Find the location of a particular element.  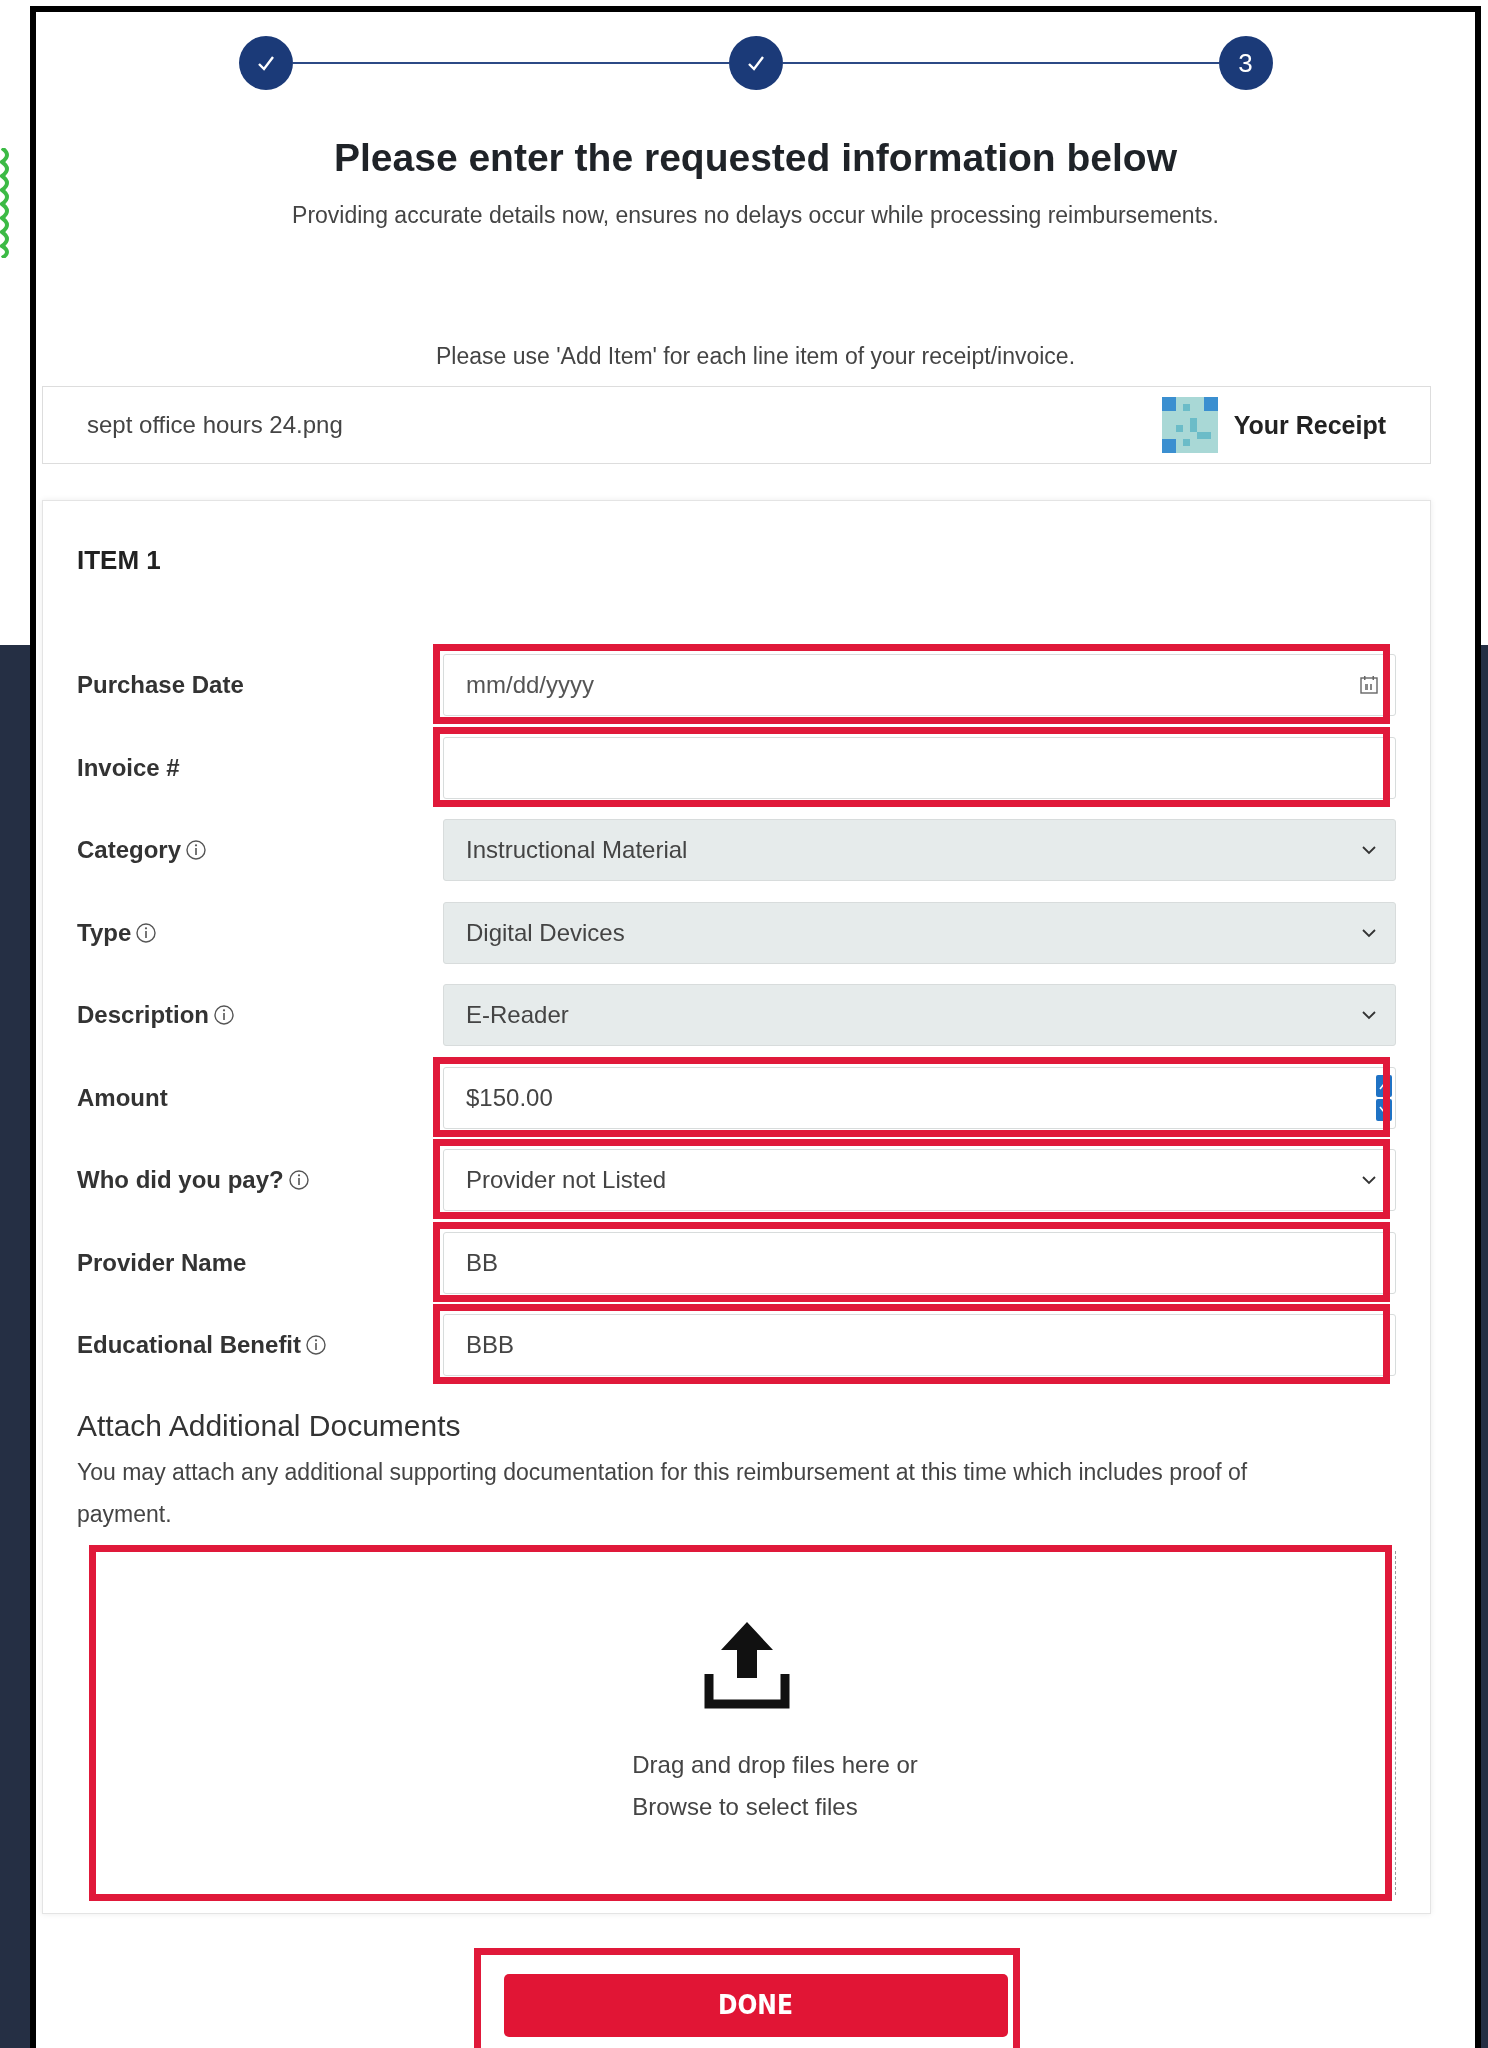

field-label: Amount is located at coordinates (122, 1097).